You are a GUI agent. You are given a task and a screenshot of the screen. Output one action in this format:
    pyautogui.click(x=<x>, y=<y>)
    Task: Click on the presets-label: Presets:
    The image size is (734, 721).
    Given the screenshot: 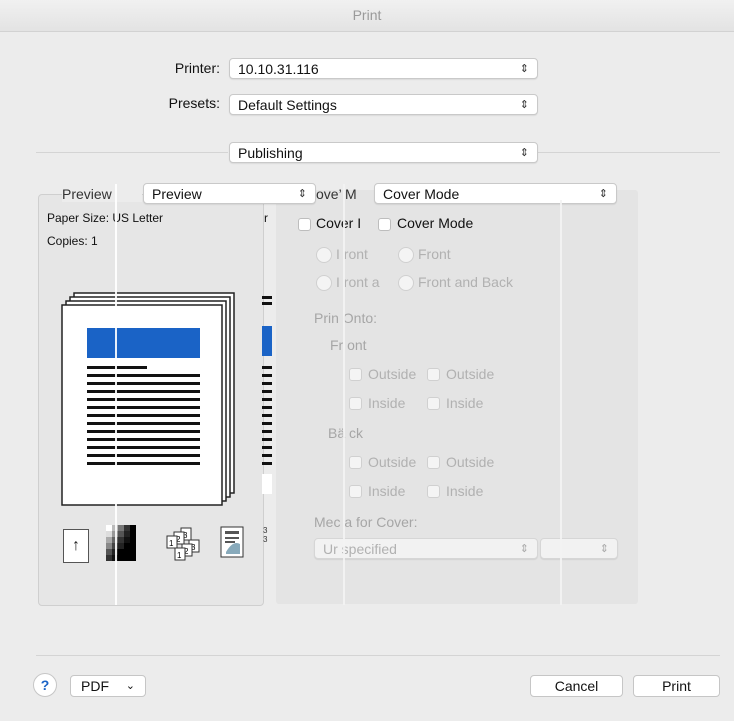 What is the action you would take?
    pyautogui.click(x=194, y=103)
    